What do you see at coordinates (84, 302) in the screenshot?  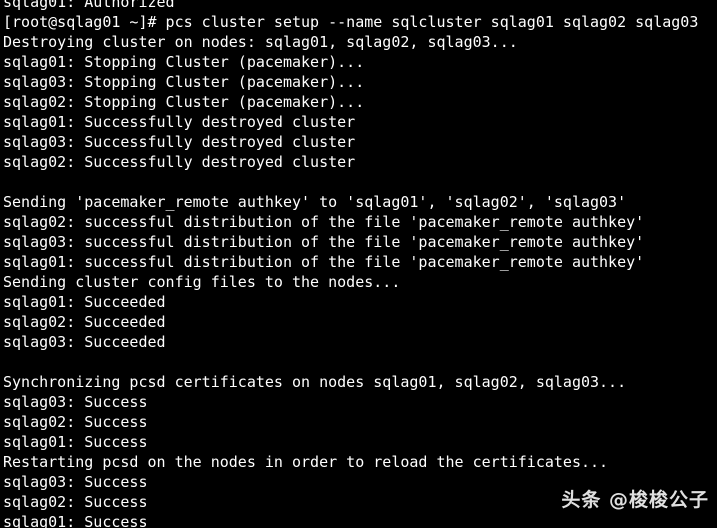 I see `terminal-line: sqlag01: Succeeded` at bounding box center [84, 302].